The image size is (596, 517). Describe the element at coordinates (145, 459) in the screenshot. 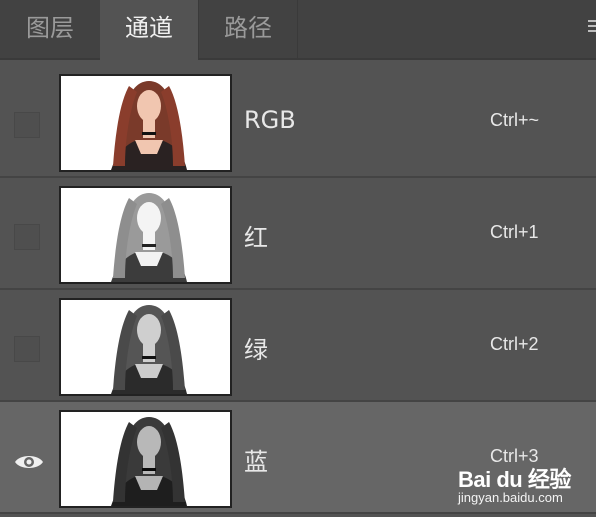

I see `channel-thumbnail-blue` at that location.